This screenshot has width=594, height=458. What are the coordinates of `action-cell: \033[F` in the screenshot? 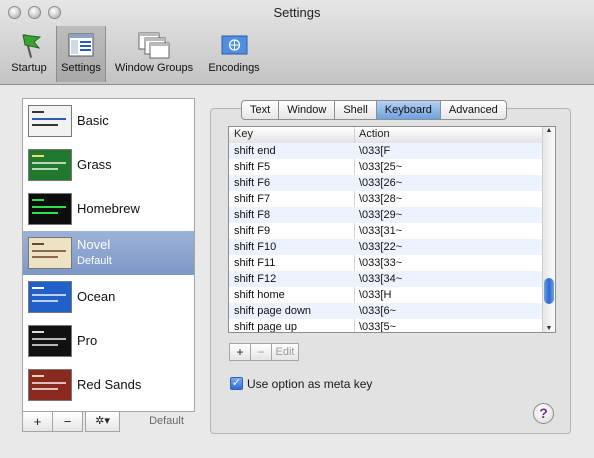 It's located at (375, 151).